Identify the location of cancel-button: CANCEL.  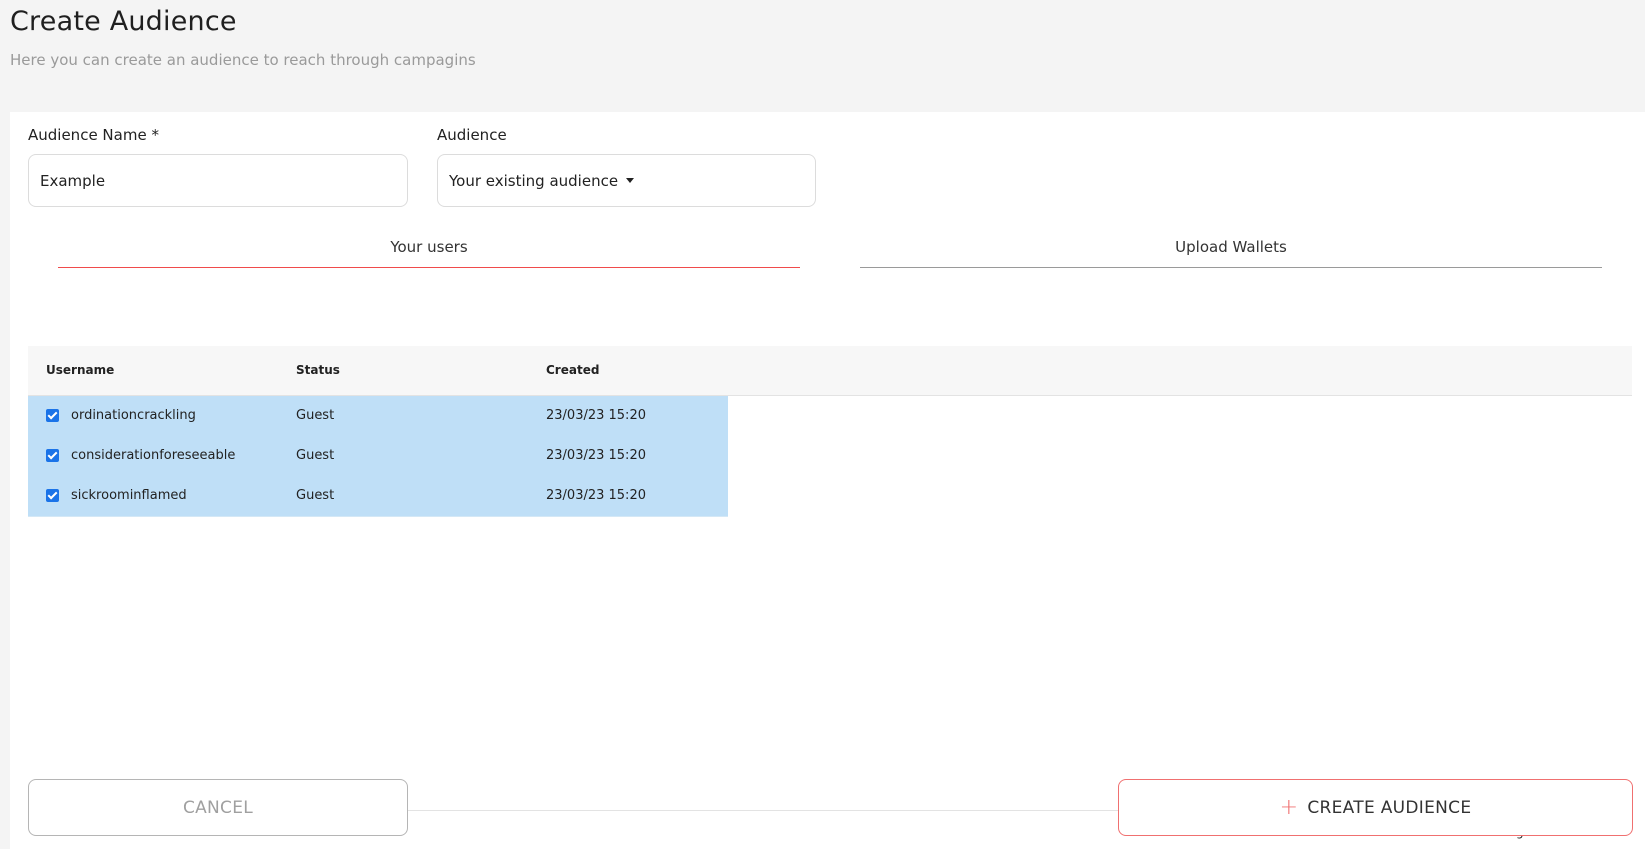
(218, 807).